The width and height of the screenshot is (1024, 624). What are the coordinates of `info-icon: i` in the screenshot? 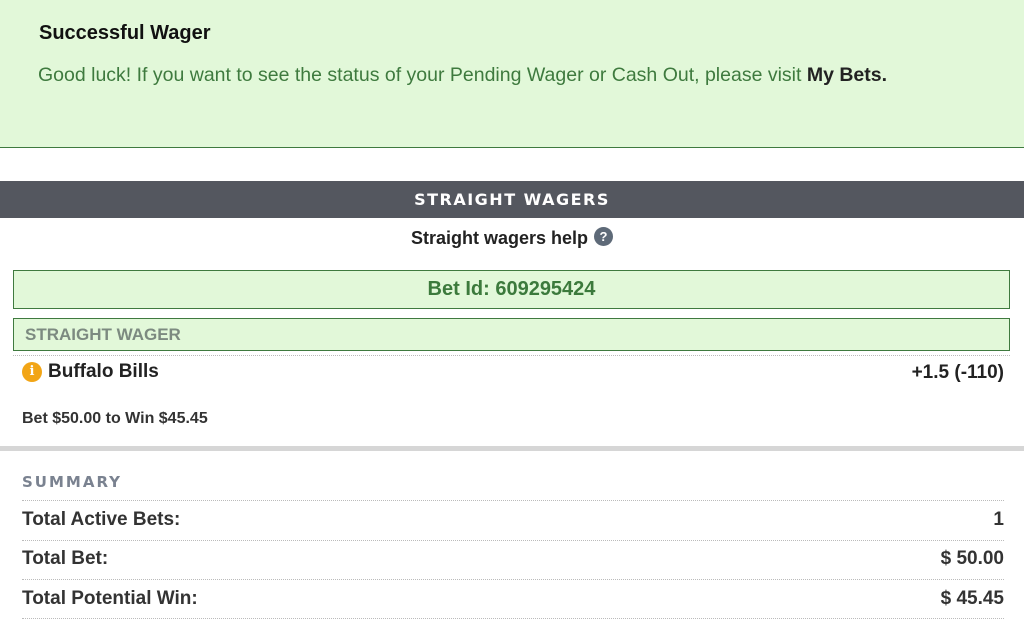 It's located at (32, 372).